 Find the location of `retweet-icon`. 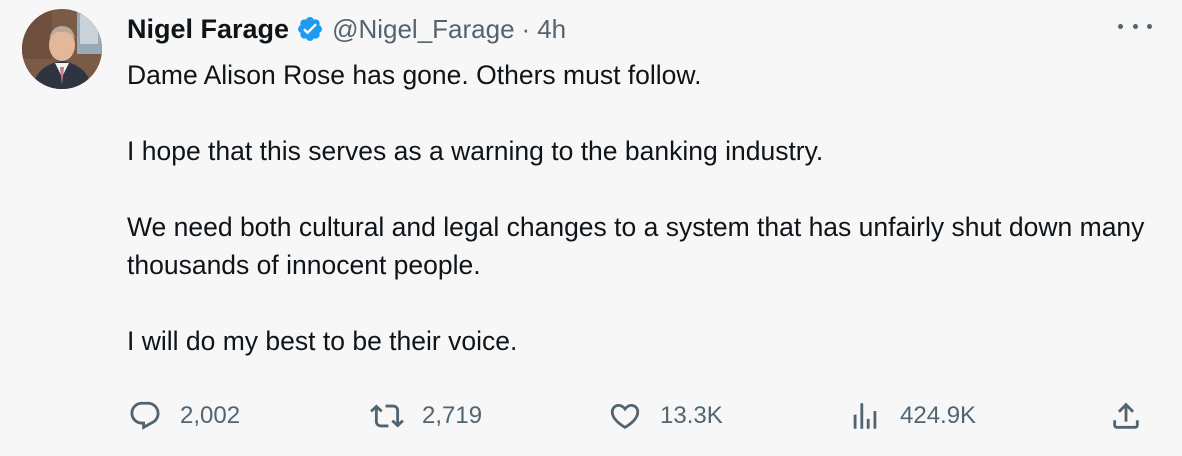

retweet-icon is located at coordinates (387, 416).